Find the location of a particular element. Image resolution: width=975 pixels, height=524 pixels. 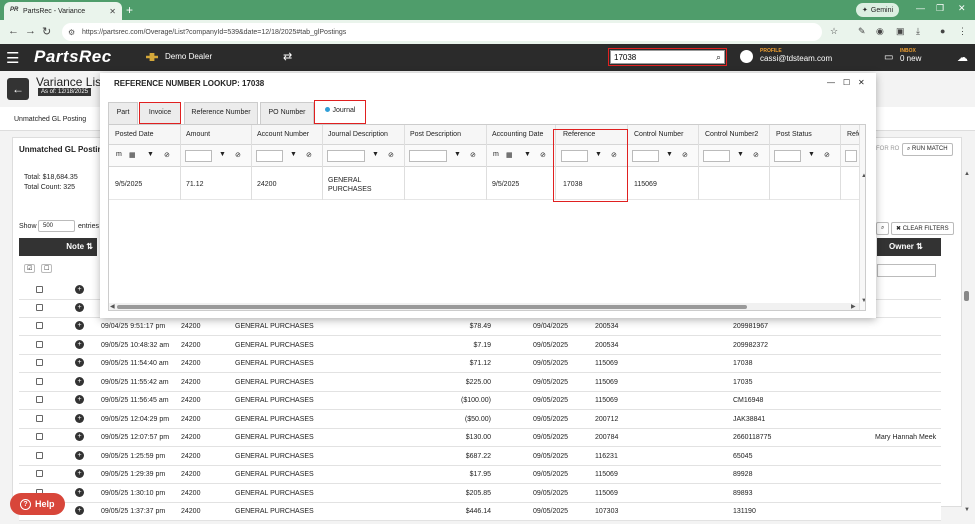

profile-icon is located at coordinates (746, 56).